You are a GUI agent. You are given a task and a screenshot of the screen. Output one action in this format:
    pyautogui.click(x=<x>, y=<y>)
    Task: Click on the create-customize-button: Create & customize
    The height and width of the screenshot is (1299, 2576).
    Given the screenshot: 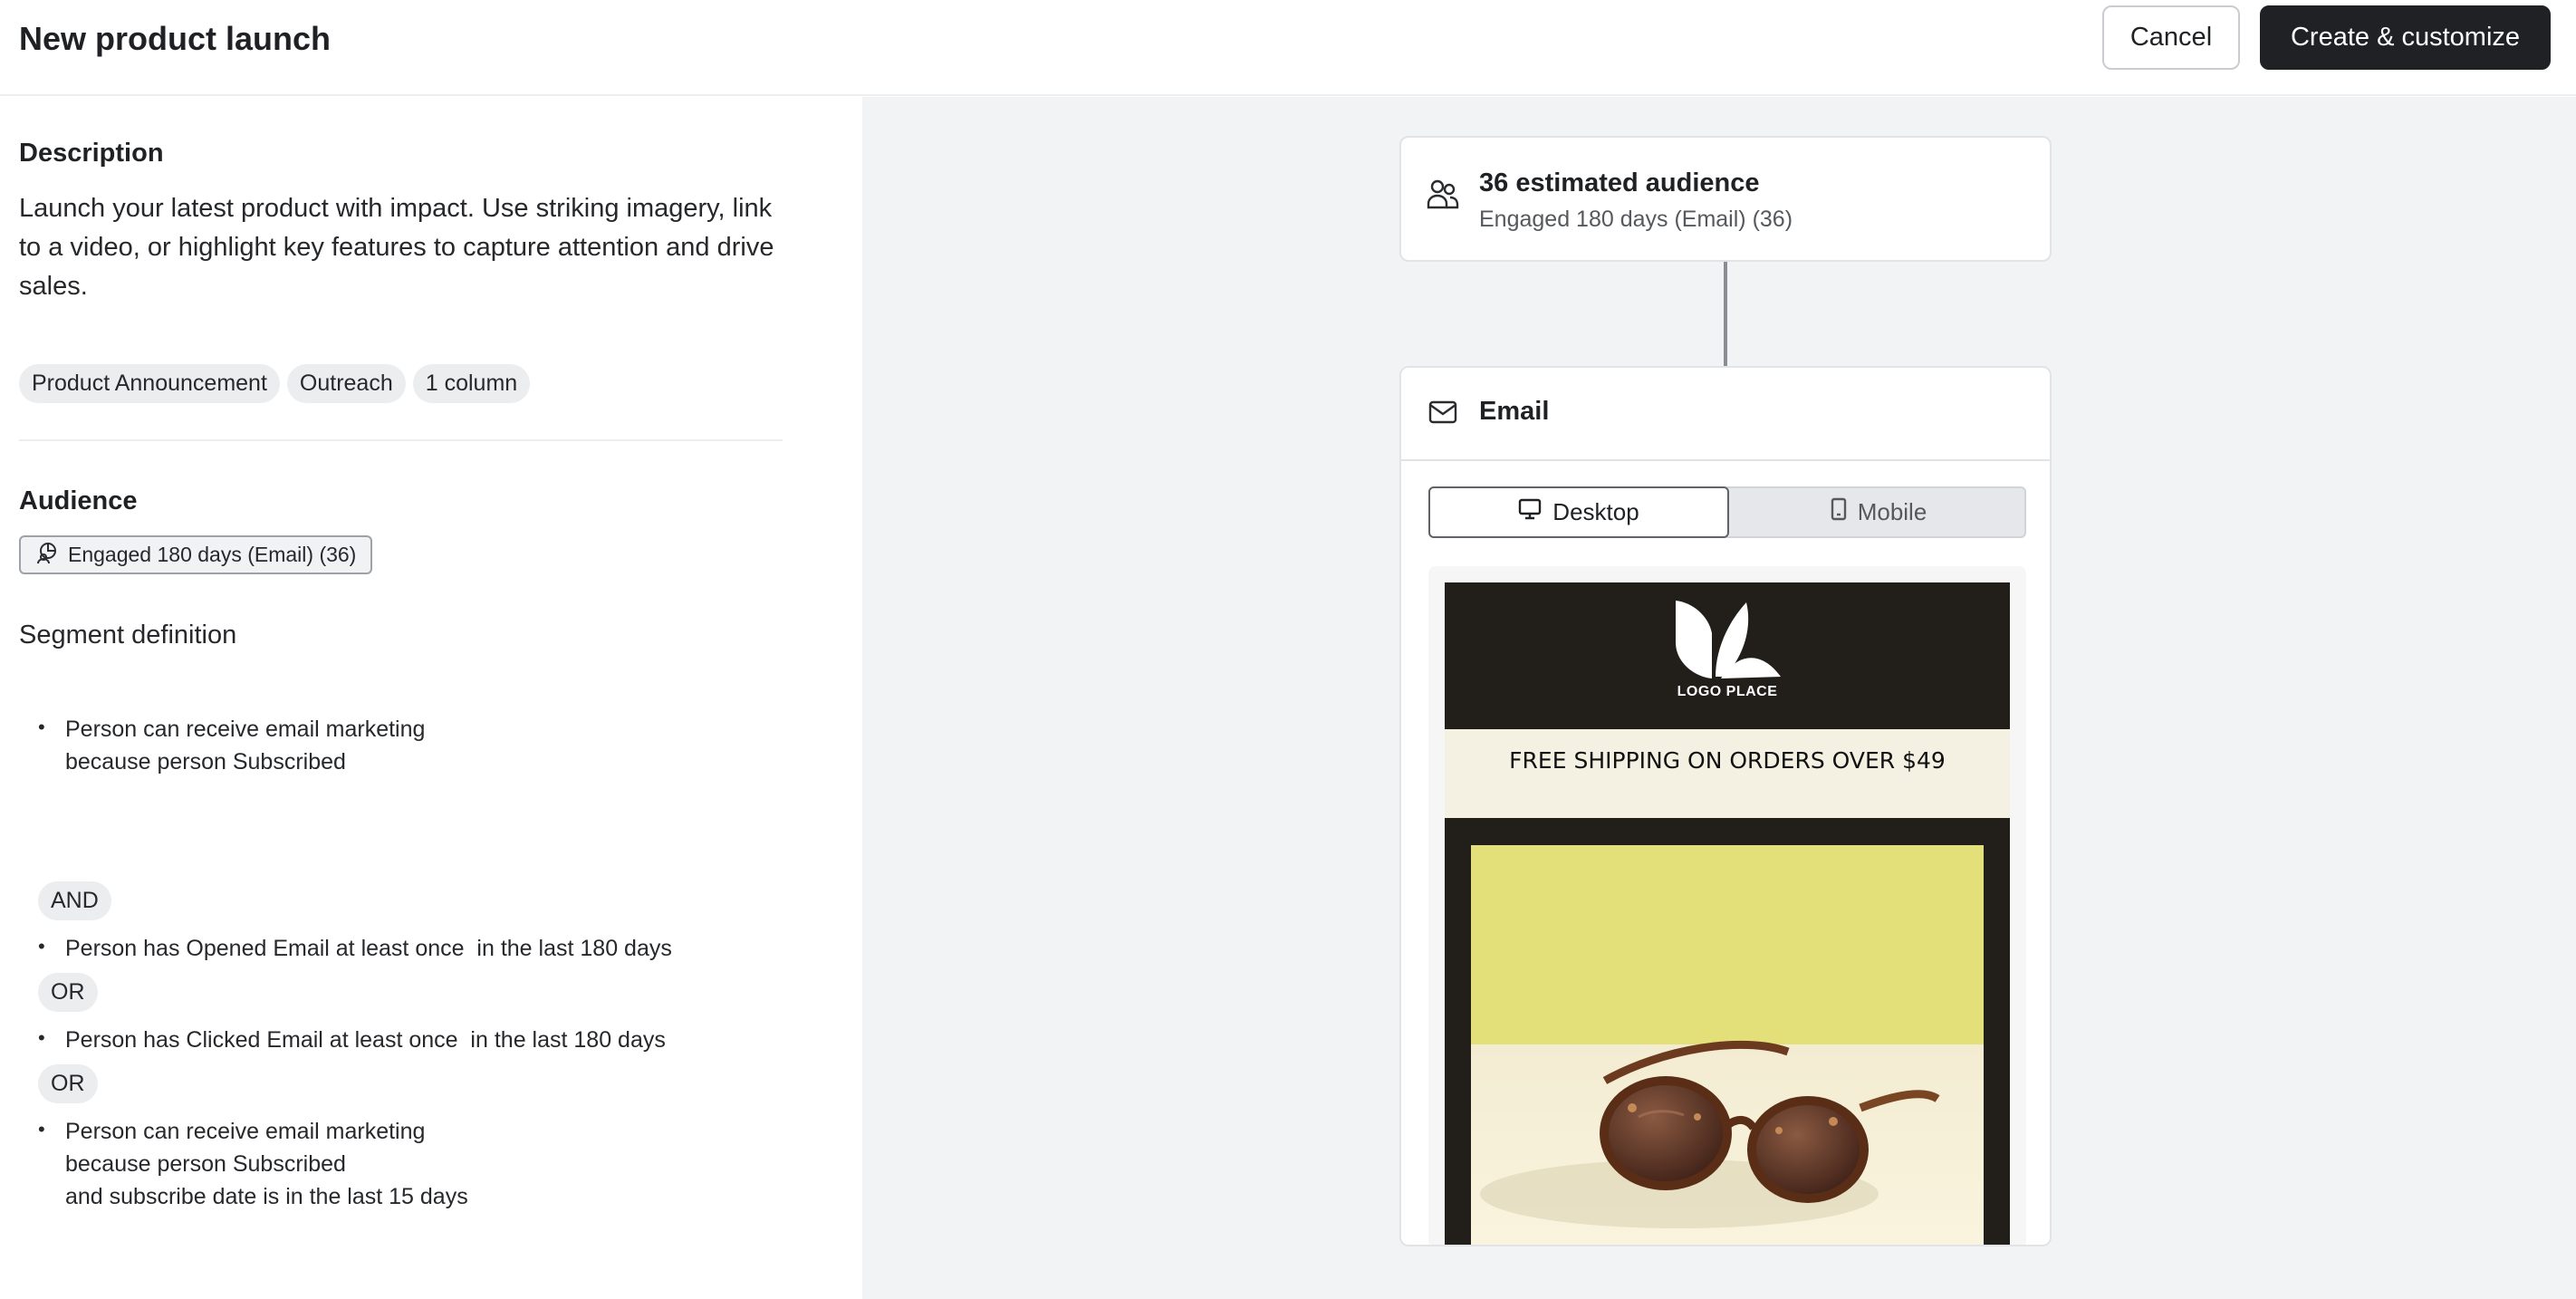 What is the action you would take?
    pyautogui.click(x=2405, y=37)
    